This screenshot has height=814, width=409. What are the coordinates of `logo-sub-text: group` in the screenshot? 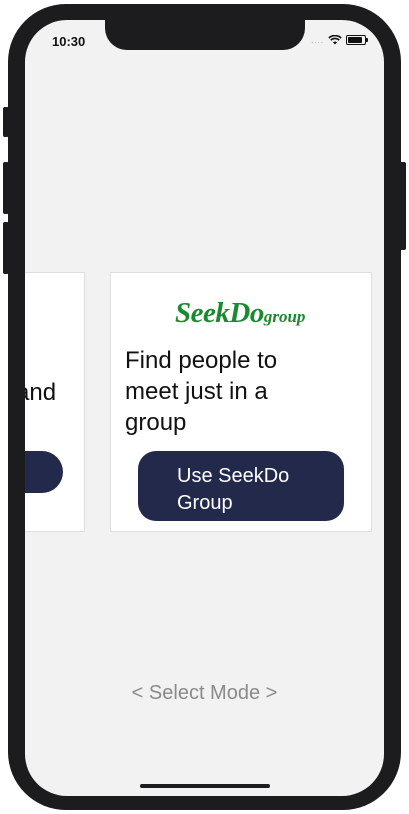 It's located at (284, 316).